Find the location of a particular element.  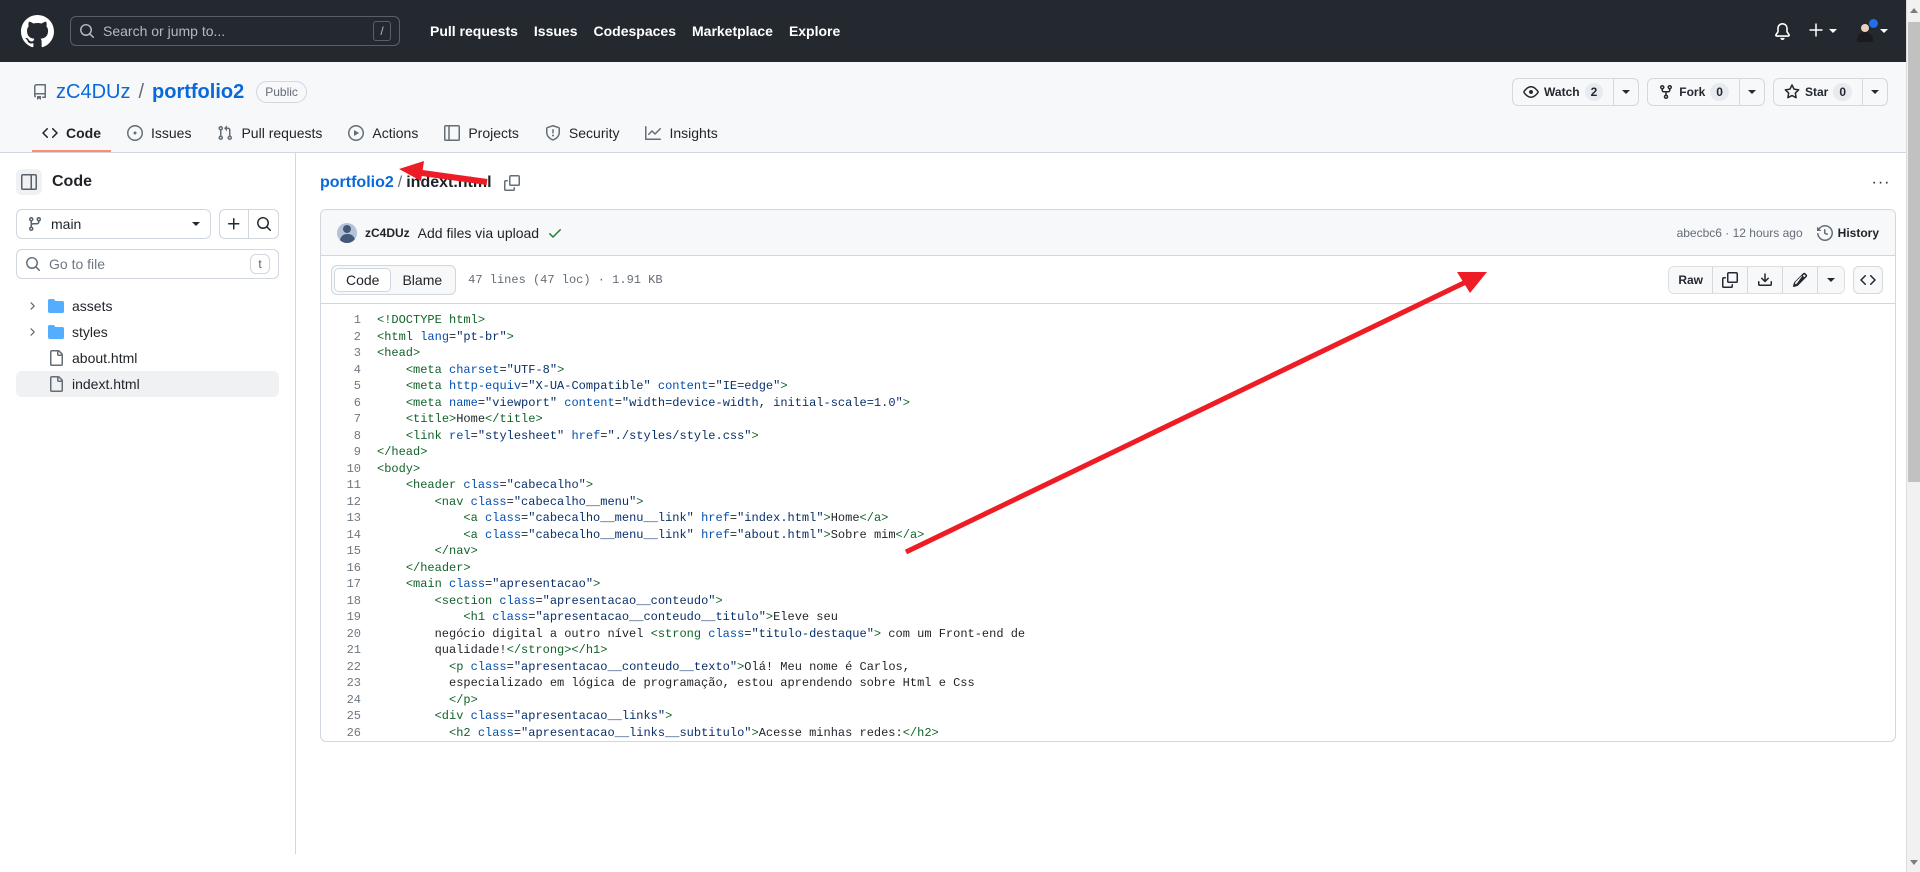

repo-name-link: portfolio2 is located at coordinates (198, 92).